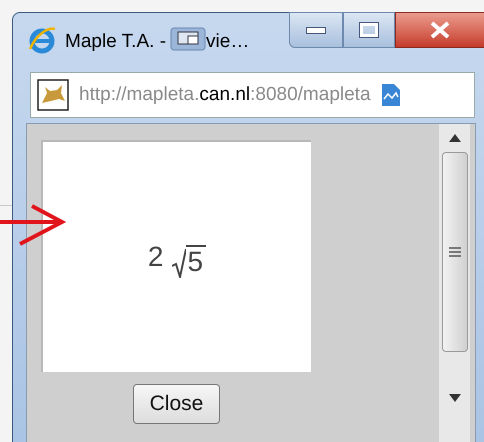 The image size is (484, 442). I want to click on scrollbar, so click(454, 283).